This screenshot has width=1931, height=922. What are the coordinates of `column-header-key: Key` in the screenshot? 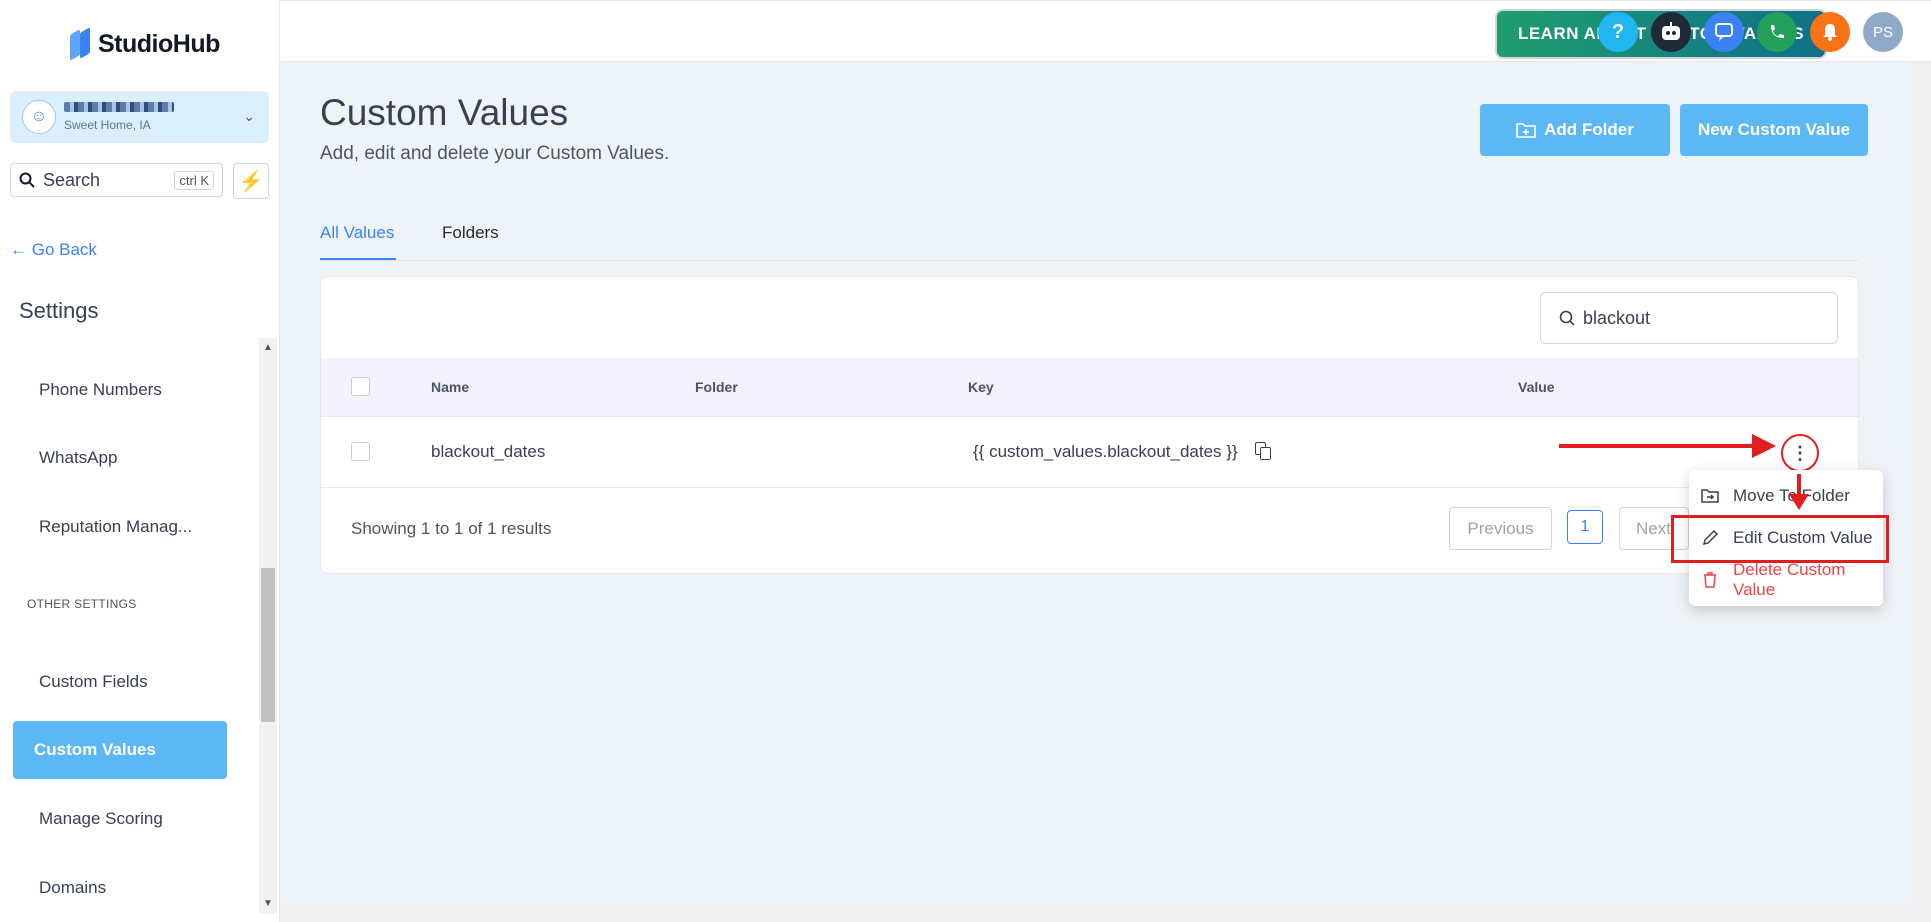 It's located at (981, 387).